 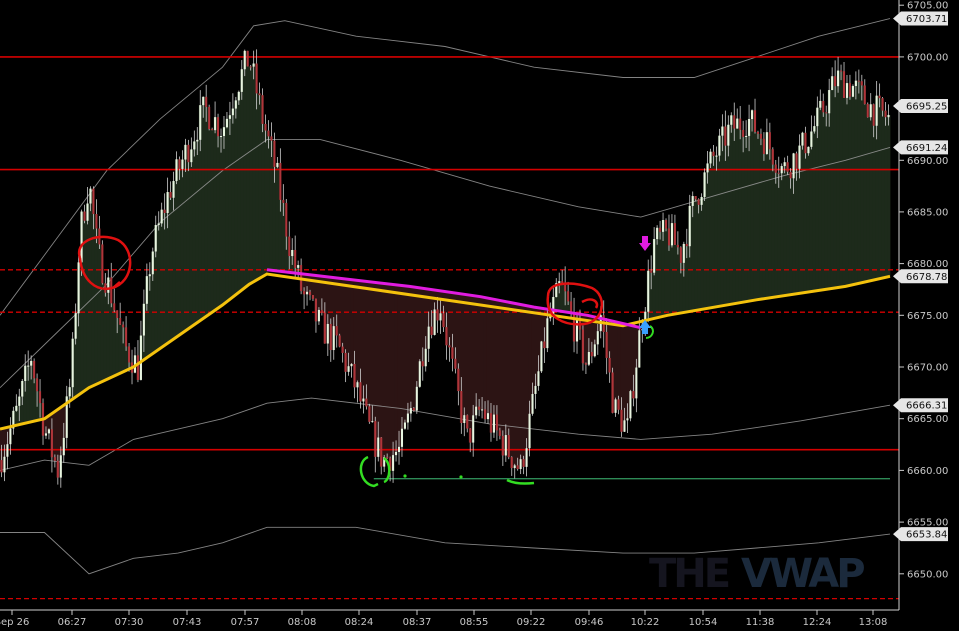 I want to click on x-tick-label: 08:55, so click(x=474, y=622).